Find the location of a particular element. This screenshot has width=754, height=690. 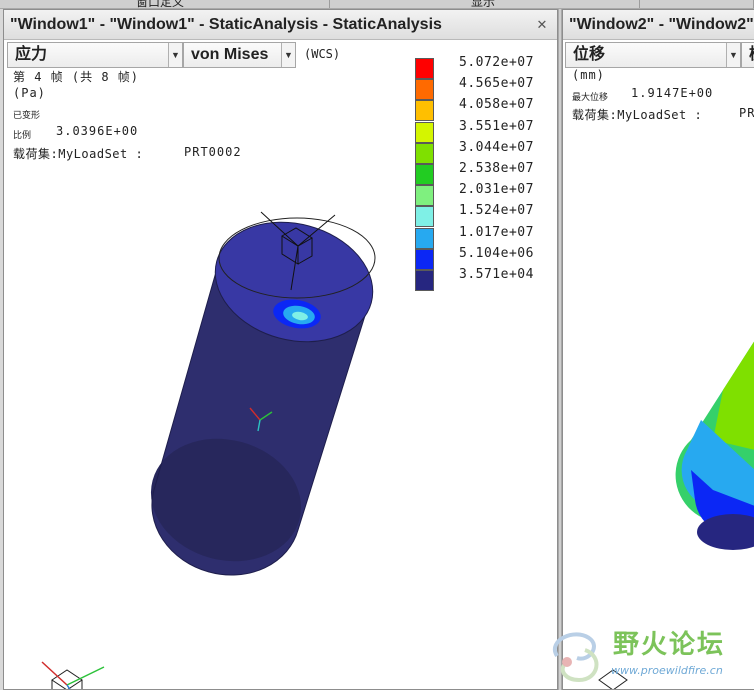

top-tab-2-label: 显示 is located at coordinates (483, 4).